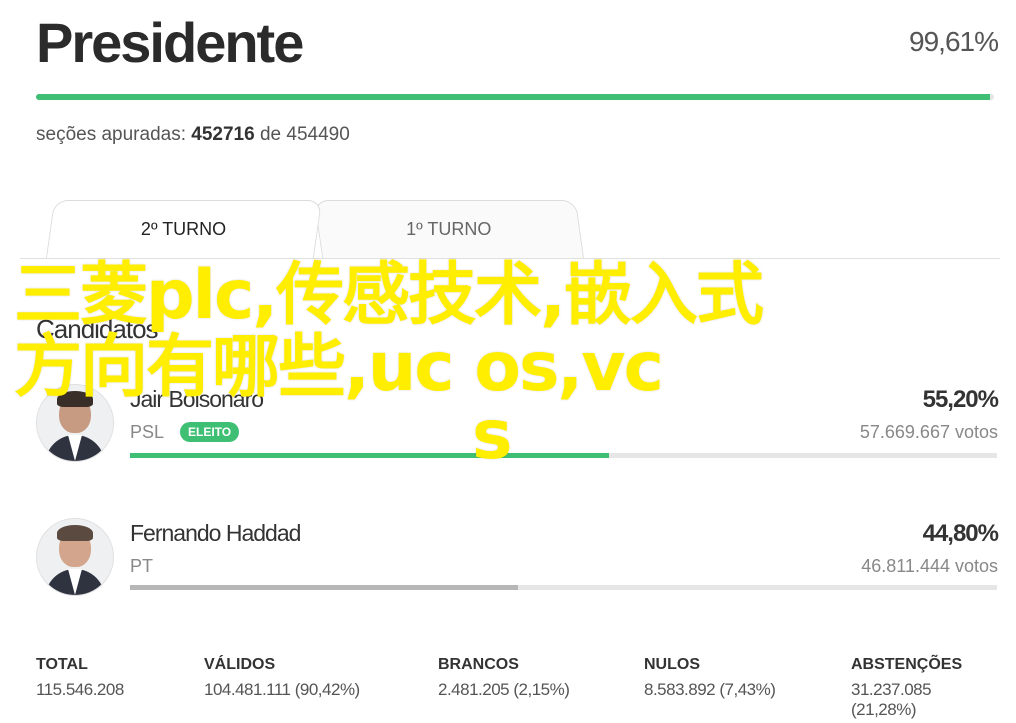 This screenshot has width=1016, height=723. What do you see at coordinates (215, 533) in the screenshot?
I see `candidate-name: Fernando Haddad` at bounding box center [215, 533].